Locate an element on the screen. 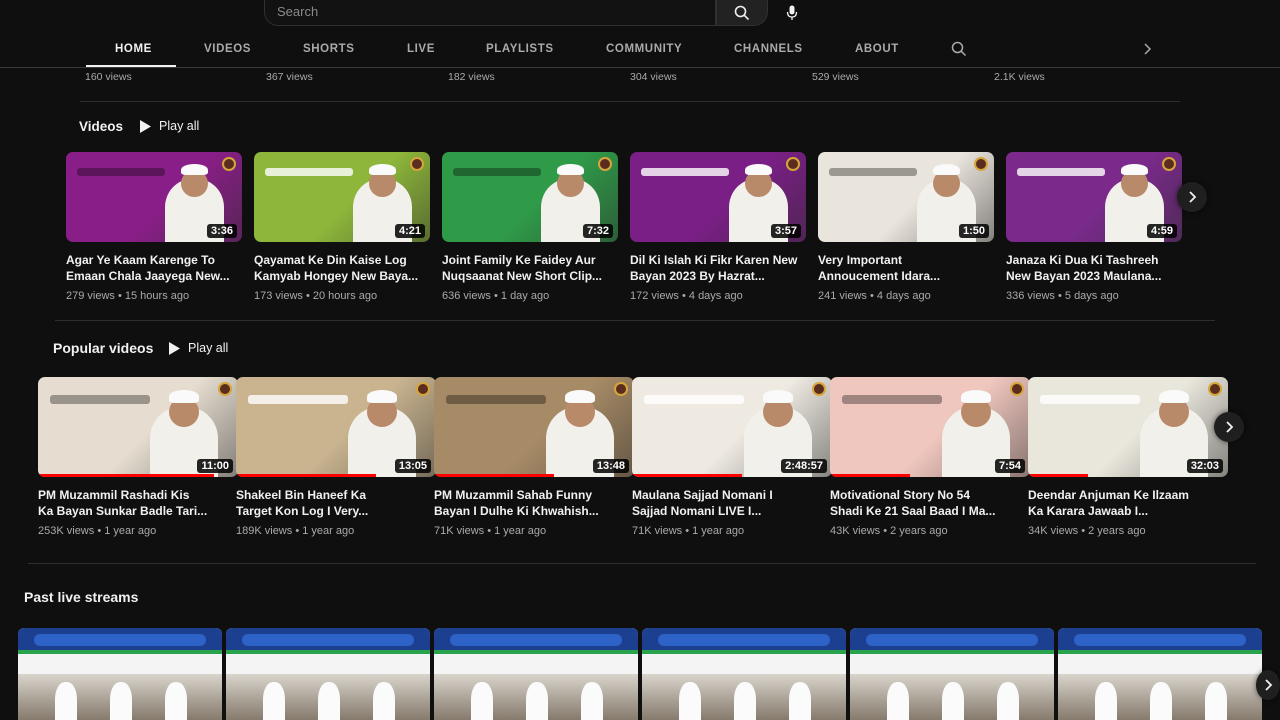  video-thumbnail: 7:54 is located at coordinates (930, 427).